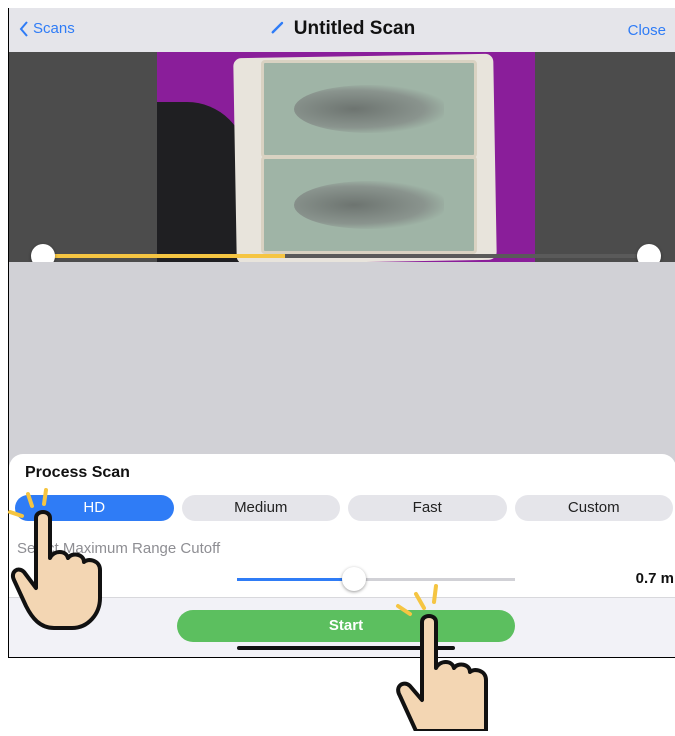 The height and width of the screenshot is (736, 675). What do you see at coordinates (654, 578) in the screenshot?
I see `range-value: 0.7 m` at bounding box center [654, 578].